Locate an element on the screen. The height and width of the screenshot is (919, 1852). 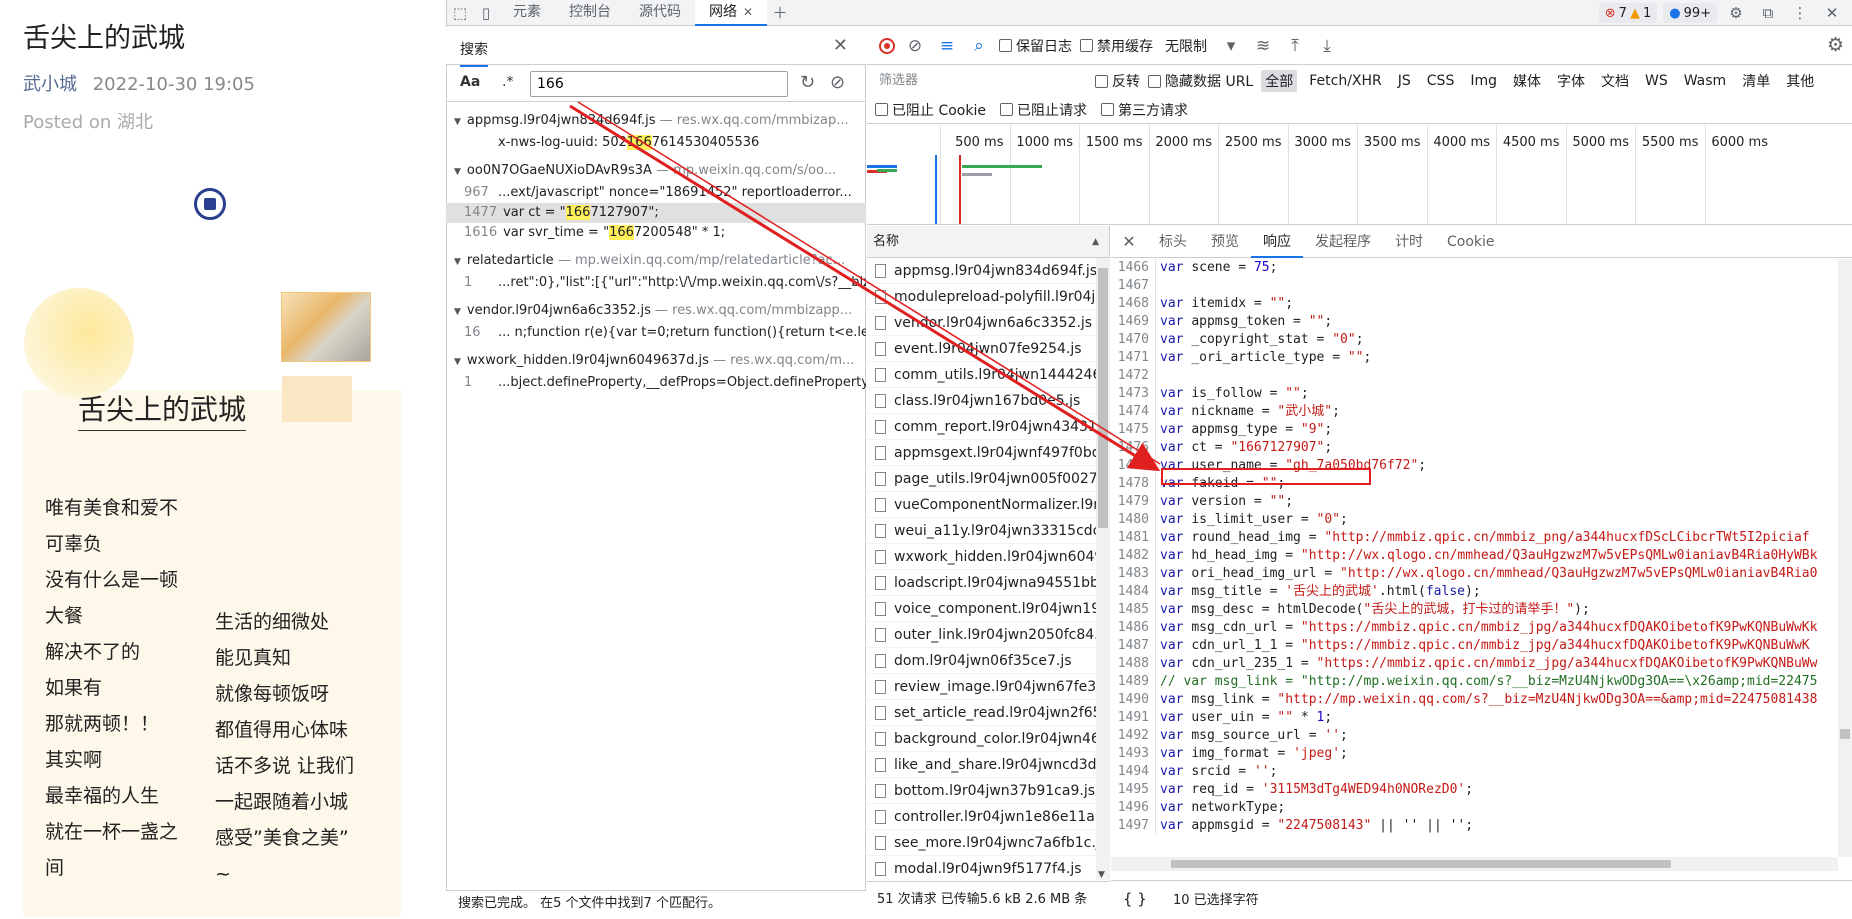
filter-type-9: Wasm is located at coordinates (1705, 81).